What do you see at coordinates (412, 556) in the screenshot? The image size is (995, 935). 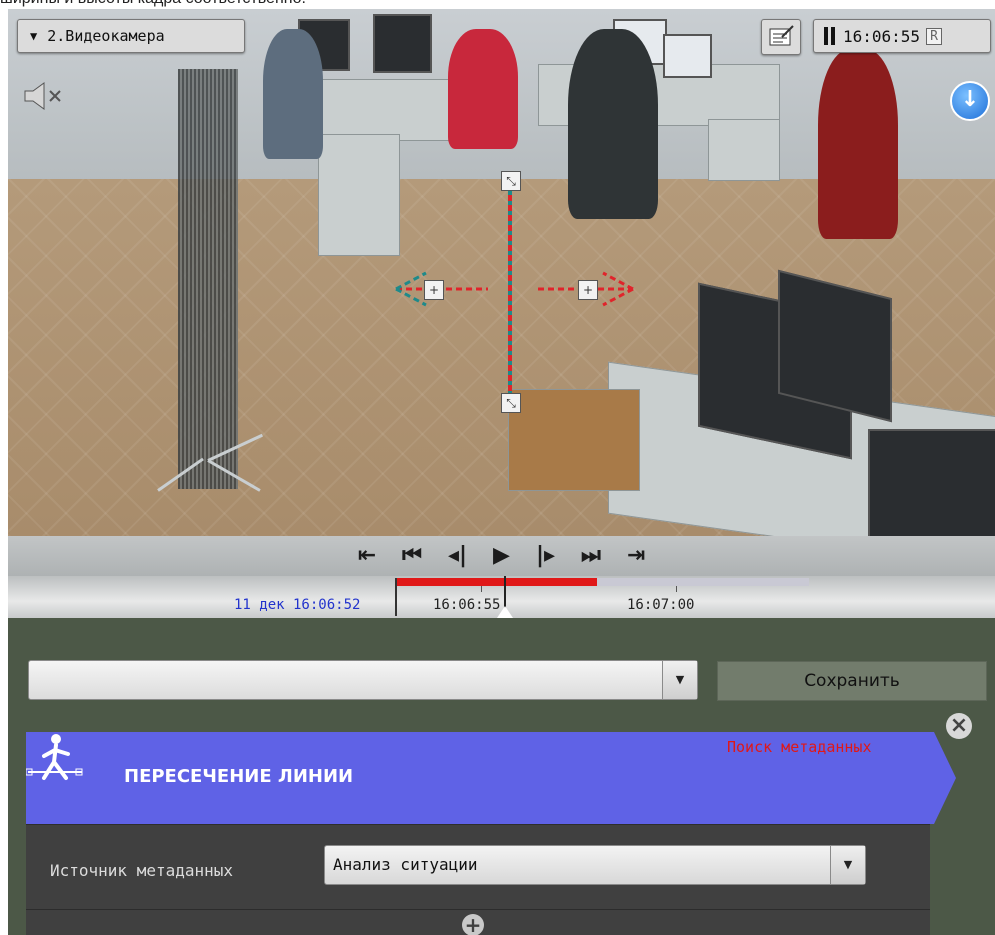 I see `fast-backward-button: ⏮` at bounding box center [412, 556].